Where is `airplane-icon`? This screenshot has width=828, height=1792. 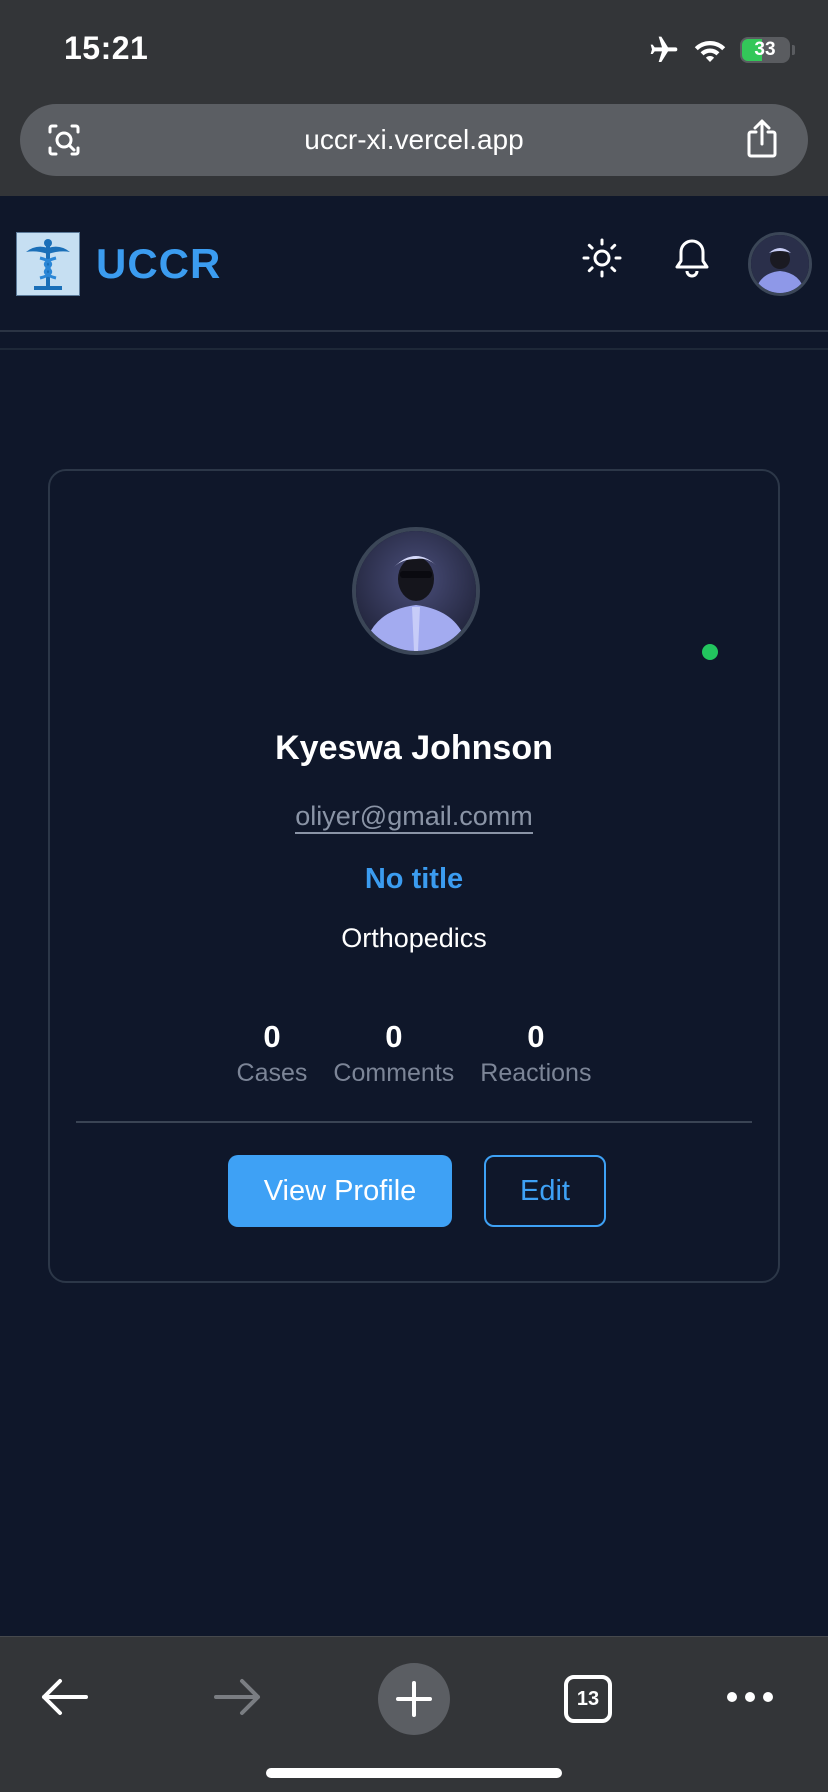
airplane-icon is located at coordinates (664, 49).